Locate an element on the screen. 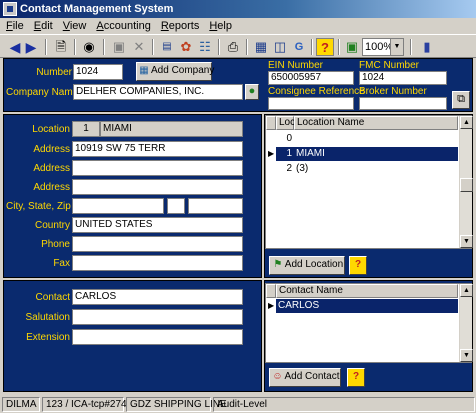 This screenshot has height=413, width=476. salutation-label: Salutation is located at coordinates (47, 317).